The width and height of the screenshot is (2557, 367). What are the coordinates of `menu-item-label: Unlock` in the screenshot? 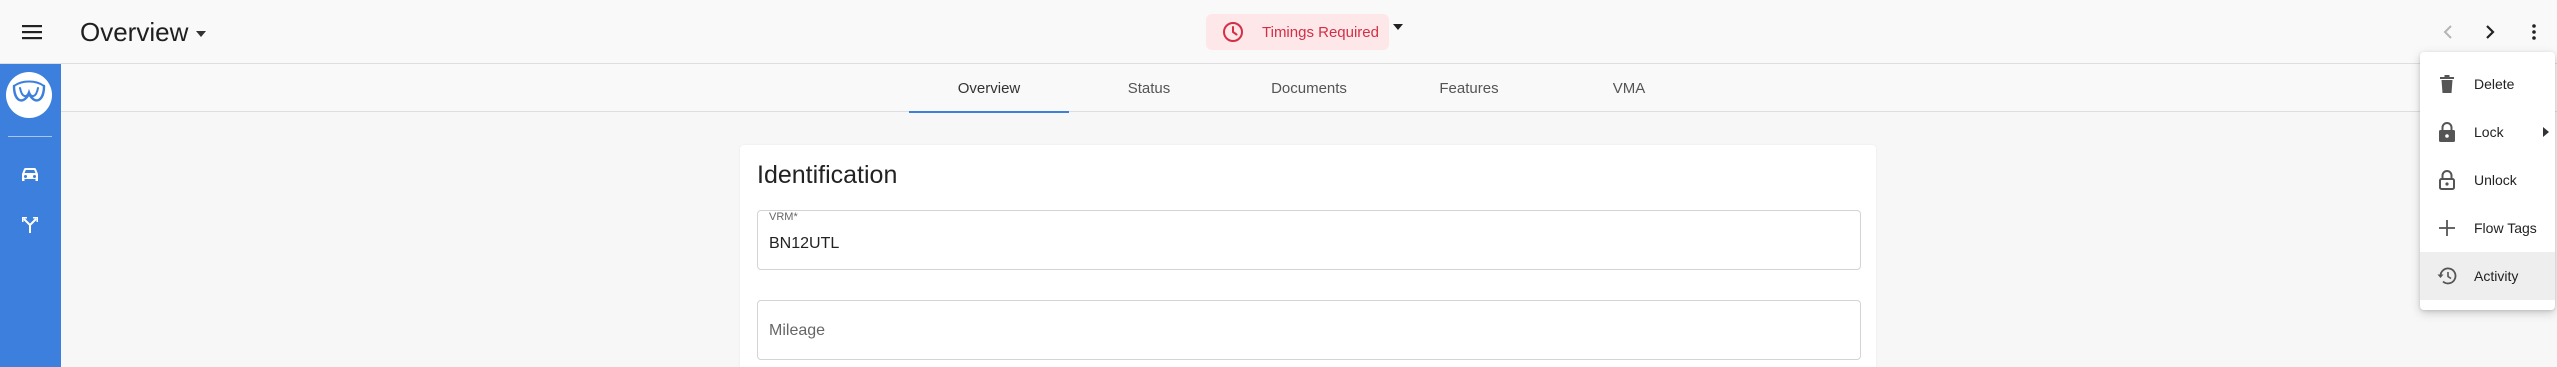 It's located at (2495, 180).